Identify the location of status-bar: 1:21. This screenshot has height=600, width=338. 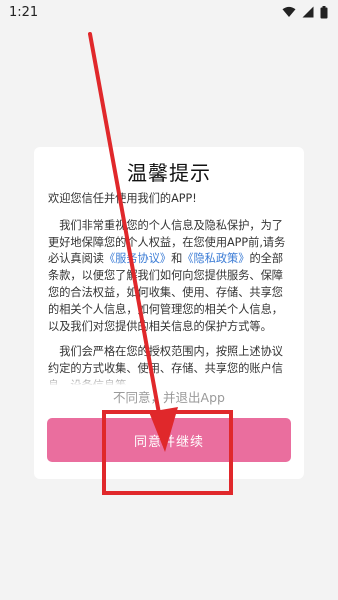
(169, 12).